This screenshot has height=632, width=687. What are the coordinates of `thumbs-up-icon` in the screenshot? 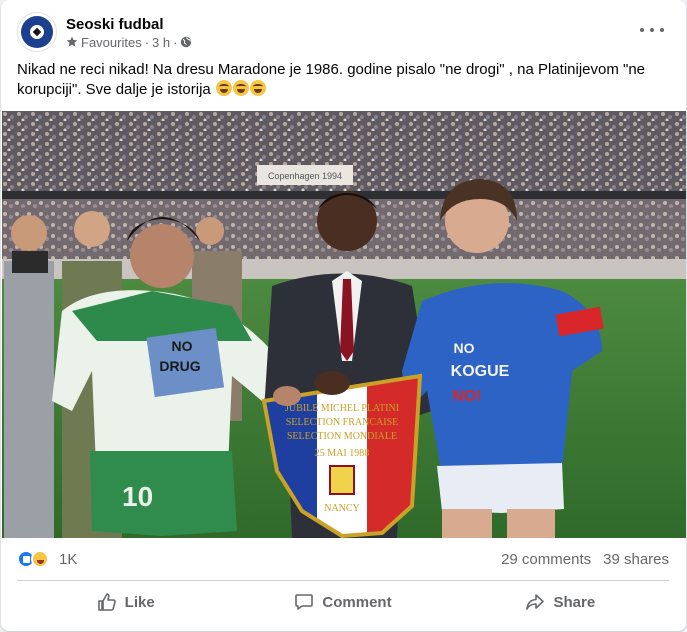 It's located at (106, 602).